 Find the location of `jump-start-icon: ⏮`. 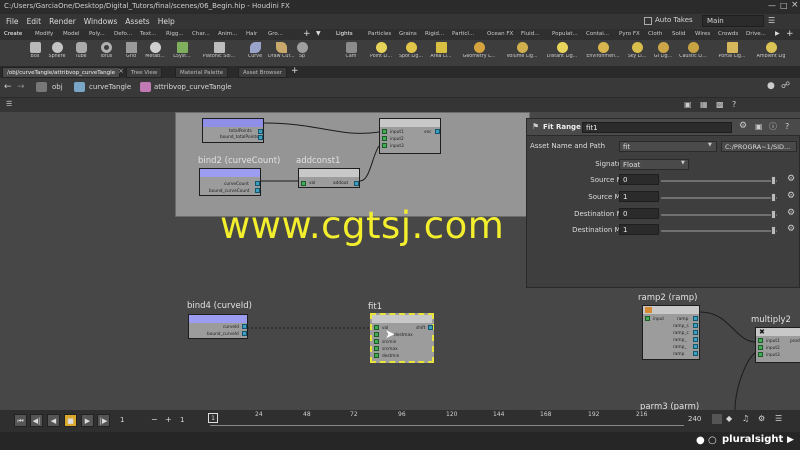

jump-start-icon: ⏮ is located at coordinates (20, 420).